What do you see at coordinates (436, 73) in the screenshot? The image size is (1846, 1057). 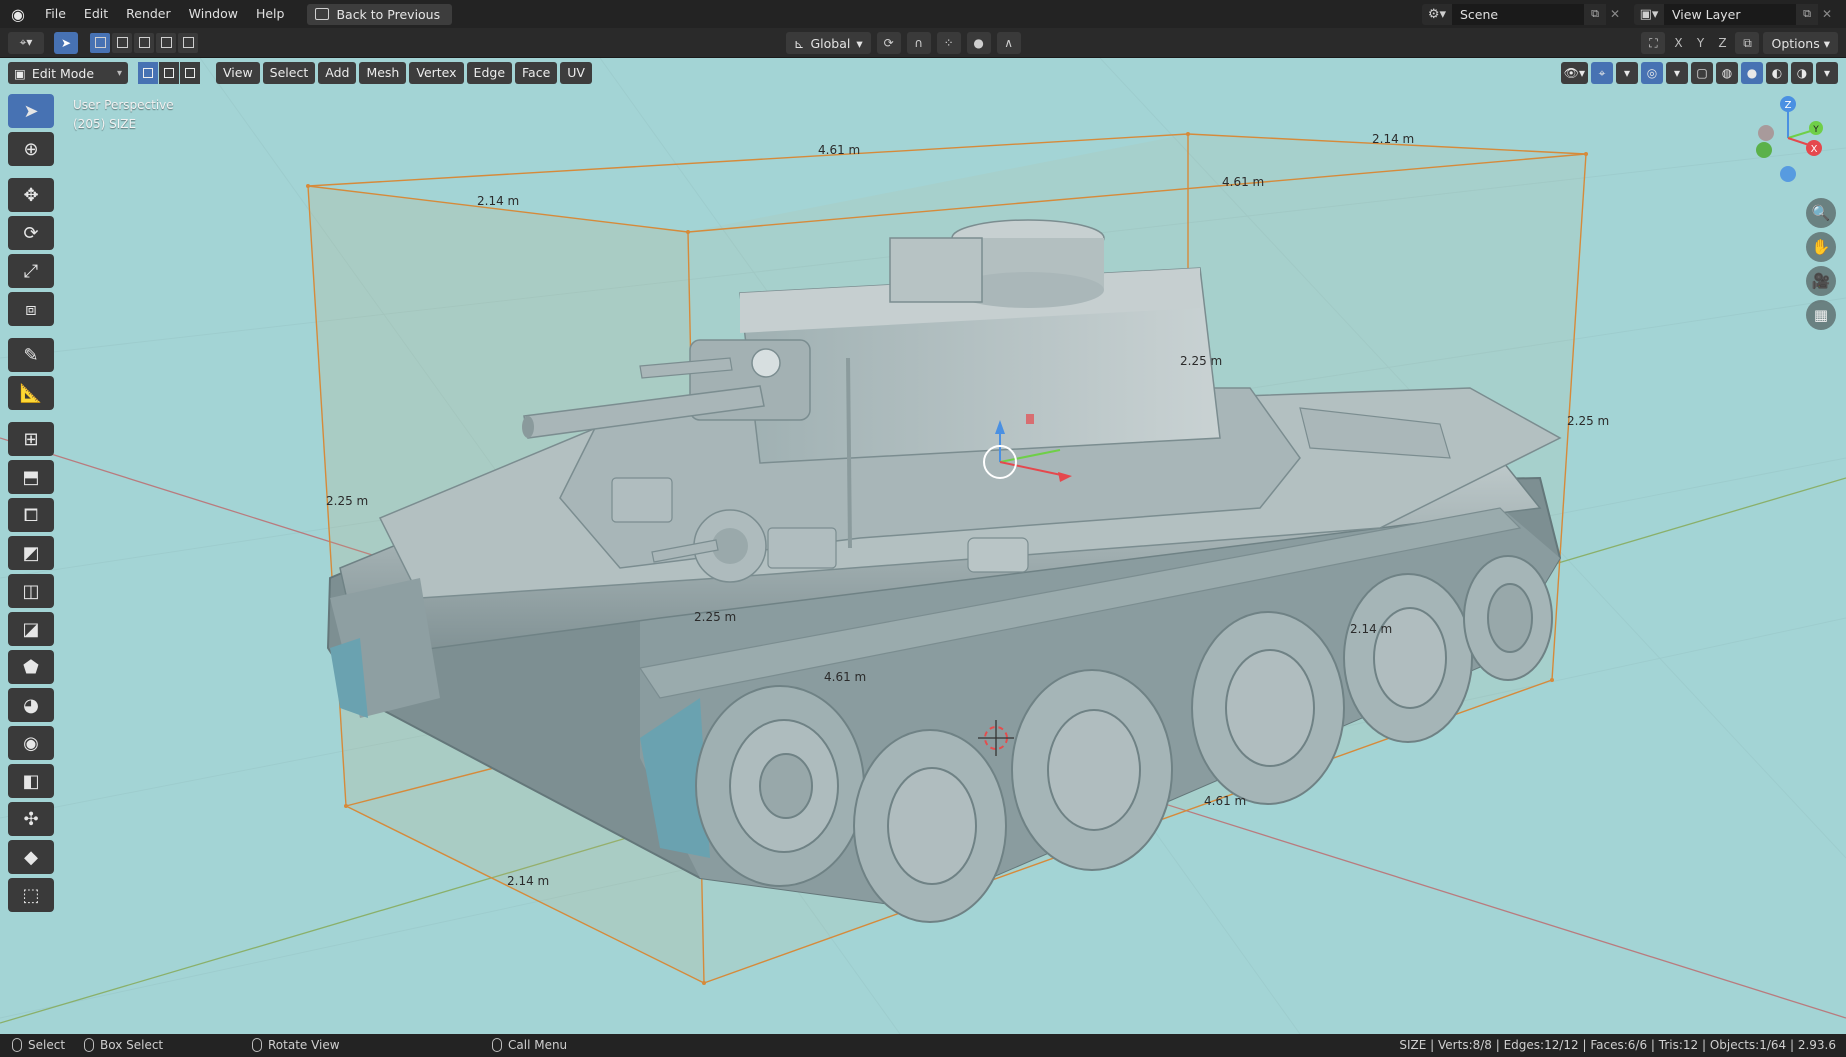 I see `menu-vertex: Vertex` at bounding box center [436, 73].